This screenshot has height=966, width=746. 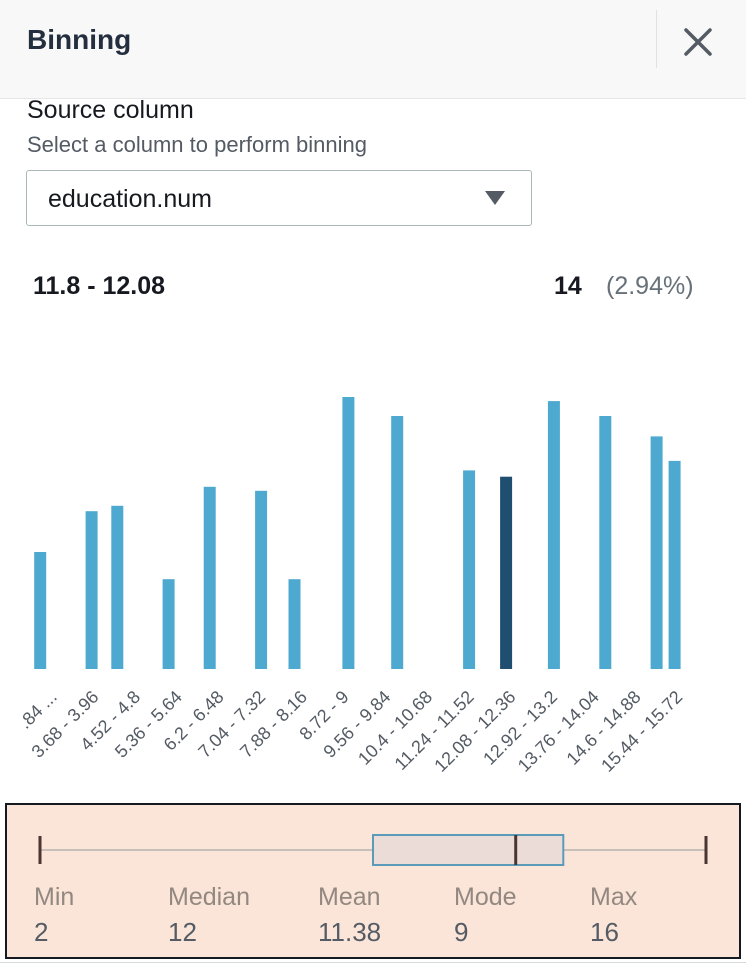 What do you see at coordinates (209, 897) in the screenshot?
I see `stat-median-label: Median` at bounding box center [209, 897].